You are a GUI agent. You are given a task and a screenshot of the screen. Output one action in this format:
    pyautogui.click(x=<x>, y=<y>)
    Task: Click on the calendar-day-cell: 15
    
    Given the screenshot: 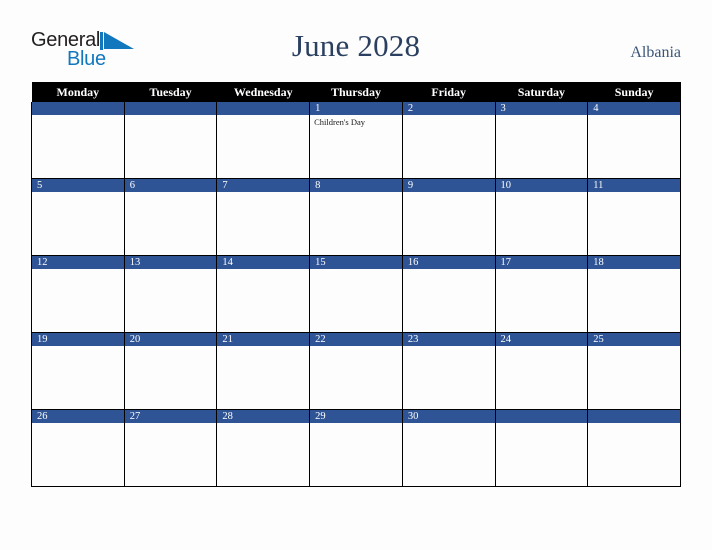 What is the action you would take?
    pyautogui.click(x=356, y=294)
    